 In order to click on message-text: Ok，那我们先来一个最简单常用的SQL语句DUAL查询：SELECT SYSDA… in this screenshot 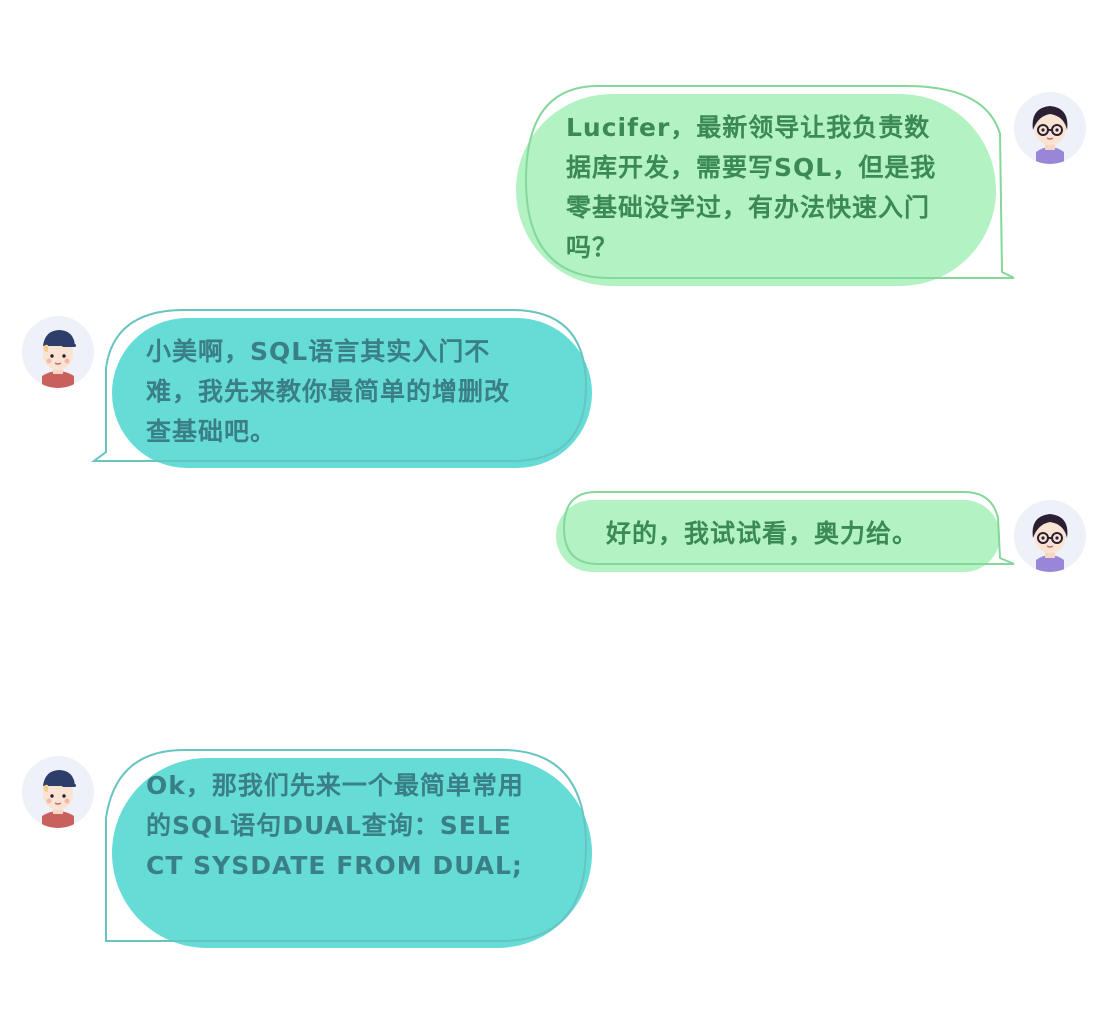, I will do `click(335, 825)`.